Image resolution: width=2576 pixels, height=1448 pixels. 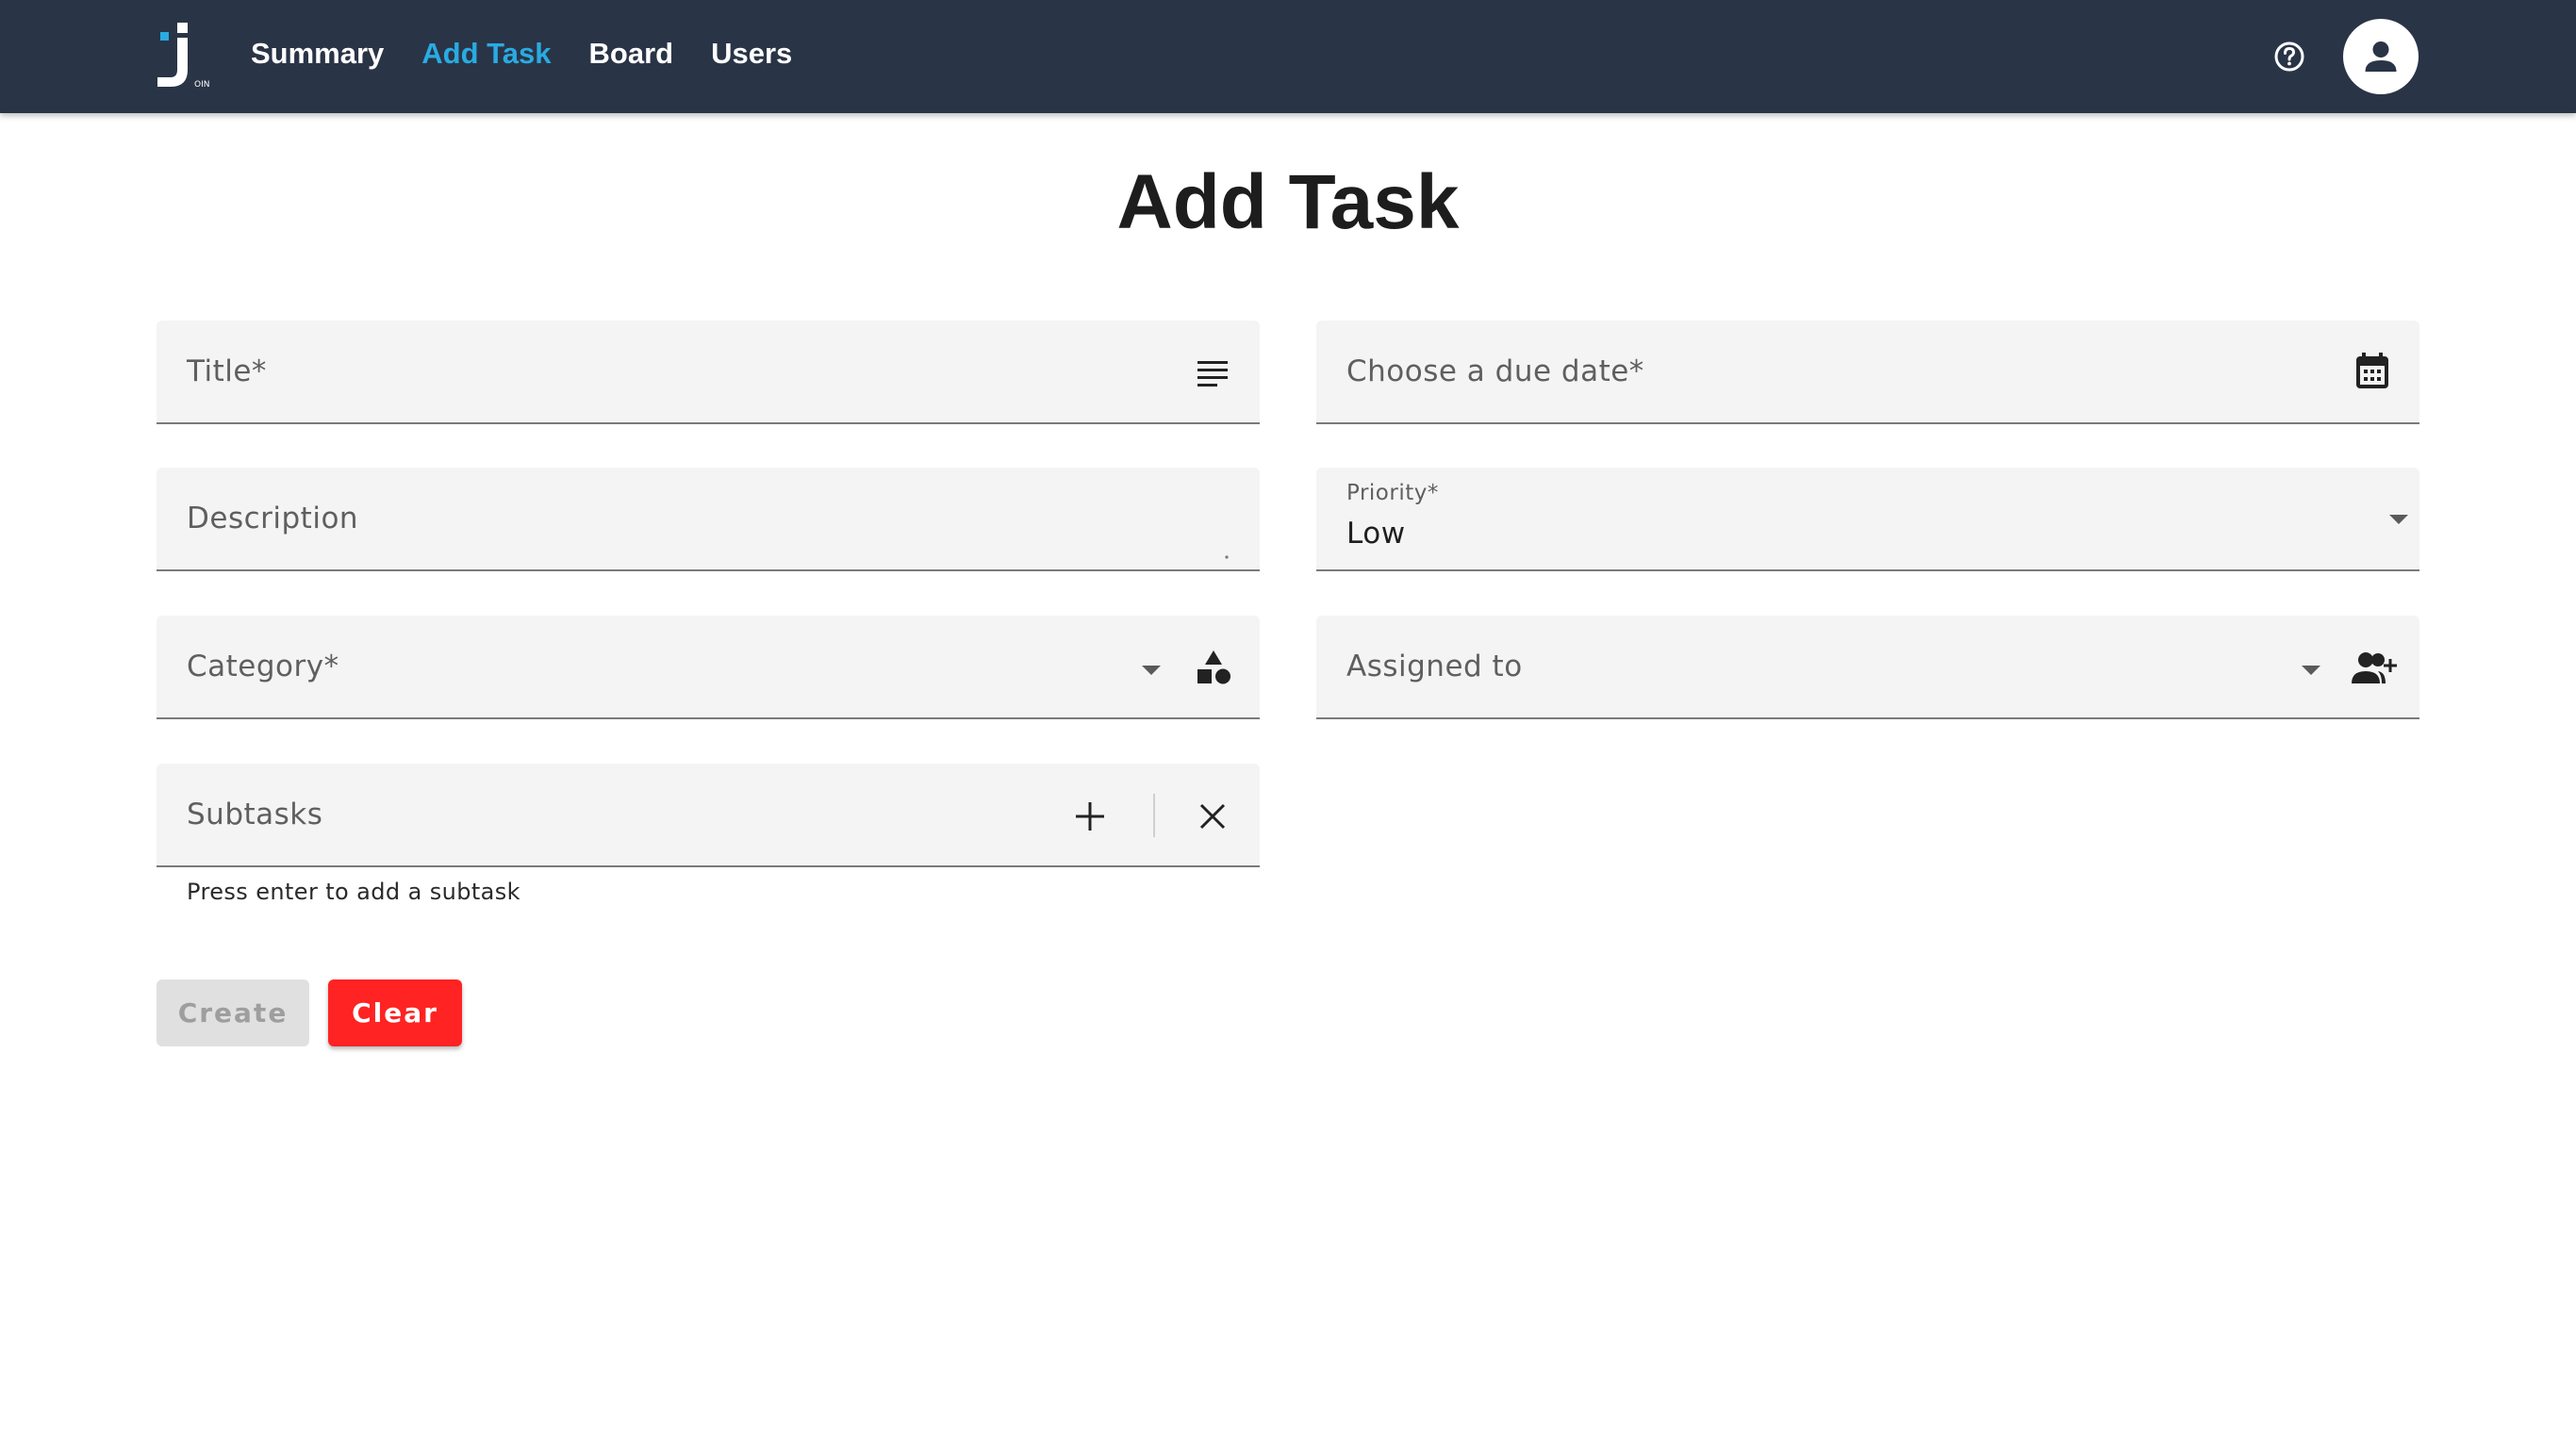 What do you see at coordinates (751, 54) in the screenshot?
I see `nav-item-users: Users` at bounding box center [751, 54].